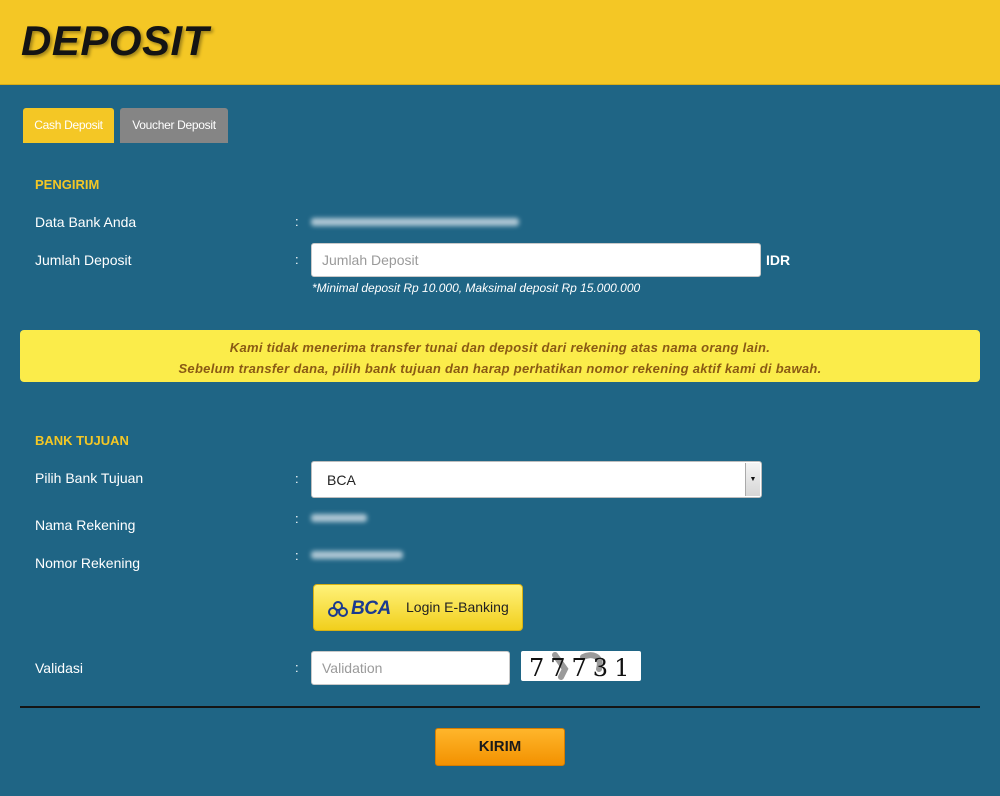 The height and width of the screenshot is (796, 1000). What do you see at coordinates (371, 608) in the screenshot?
I see `bca-logo-text: BCA` at bounding box center [371, 608].